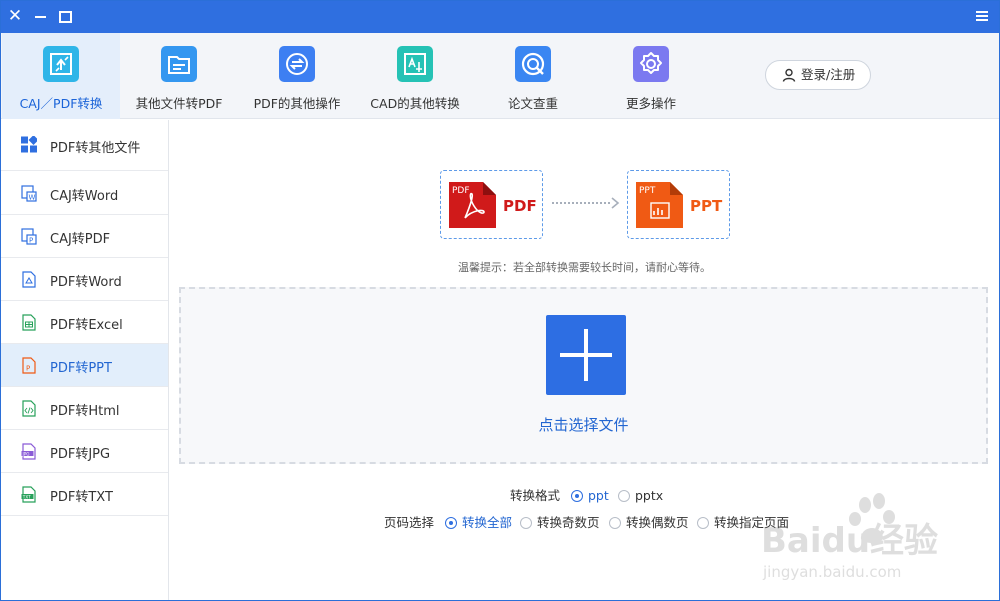  Describe the element at coordinates (583, 424) in the screenshot. I see `select-file-label: 点击选择文件` at that location.